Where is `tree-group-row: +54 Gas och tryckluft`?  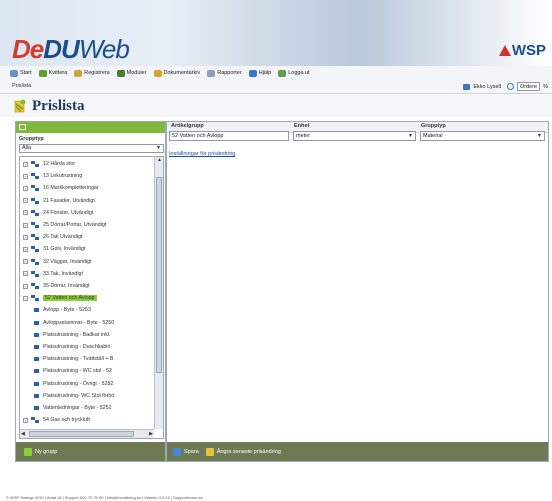 tree-group-row: +54 Gas och tryckluft is located at coordinates (56, 420).